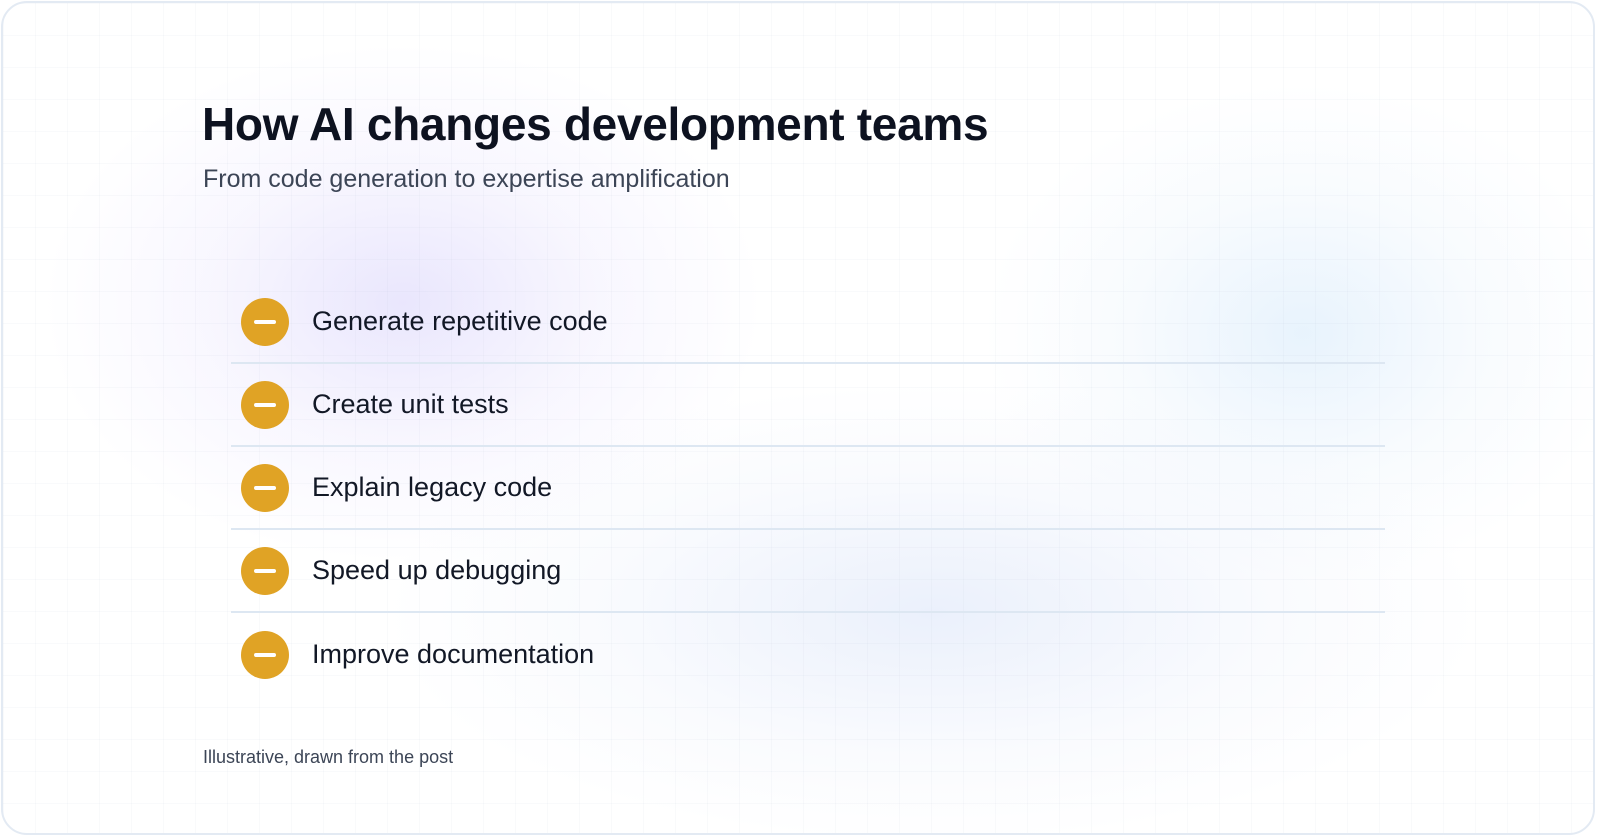  What do you see at coordinates (453, 654) in the screenshot?
I see `list-item-label: Improve documentation` at bounding box center [453, 654].